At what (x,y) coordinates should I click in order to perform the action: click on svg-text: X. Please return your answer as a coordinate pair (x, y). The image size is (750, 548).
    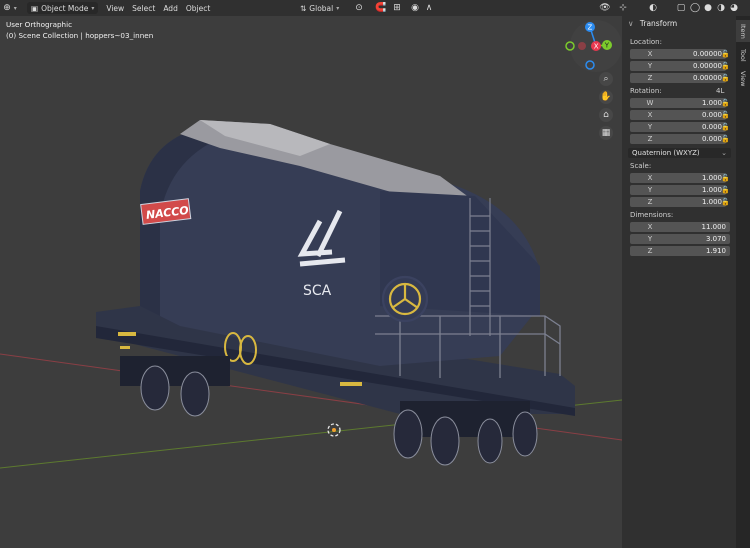
    Looking at the image, I should click on (596, 47).